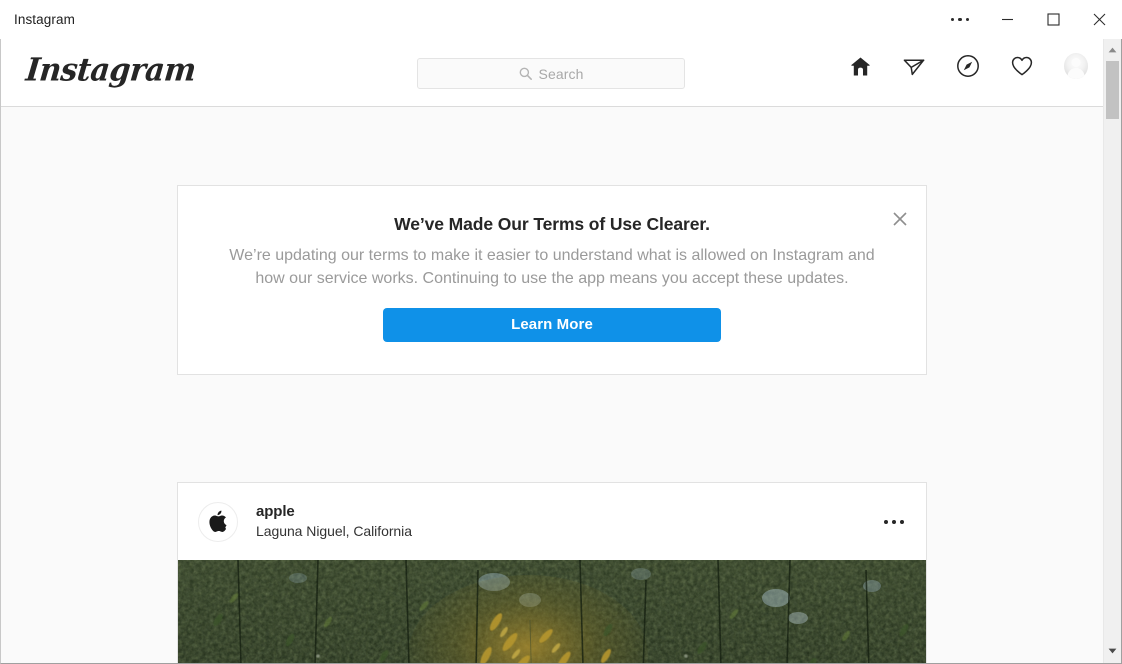 Image resolution: width=1122 pixels, height=664 pixels. I want to click on window-maximize-button, so click(1053, 19).